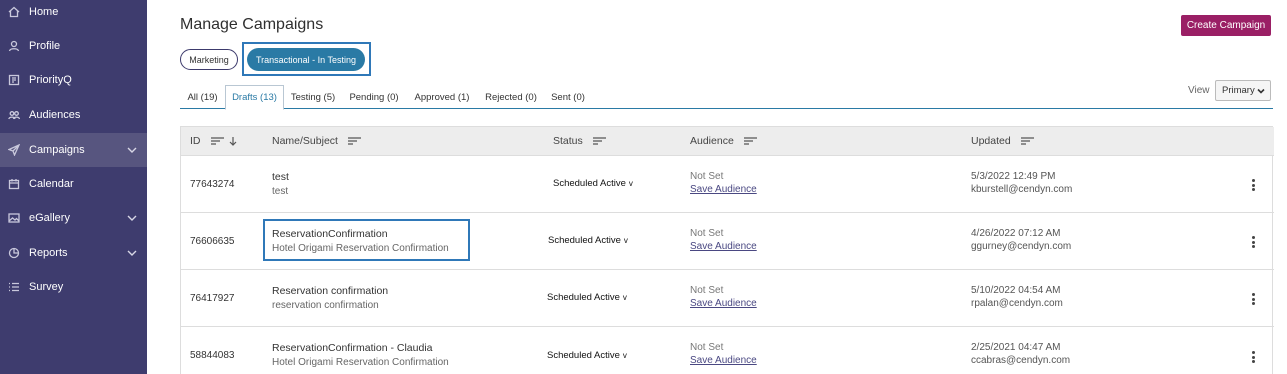 This screenshot has width=1287, height=374. I want to click on tab-testing: Testing (5), so click(313, 97).